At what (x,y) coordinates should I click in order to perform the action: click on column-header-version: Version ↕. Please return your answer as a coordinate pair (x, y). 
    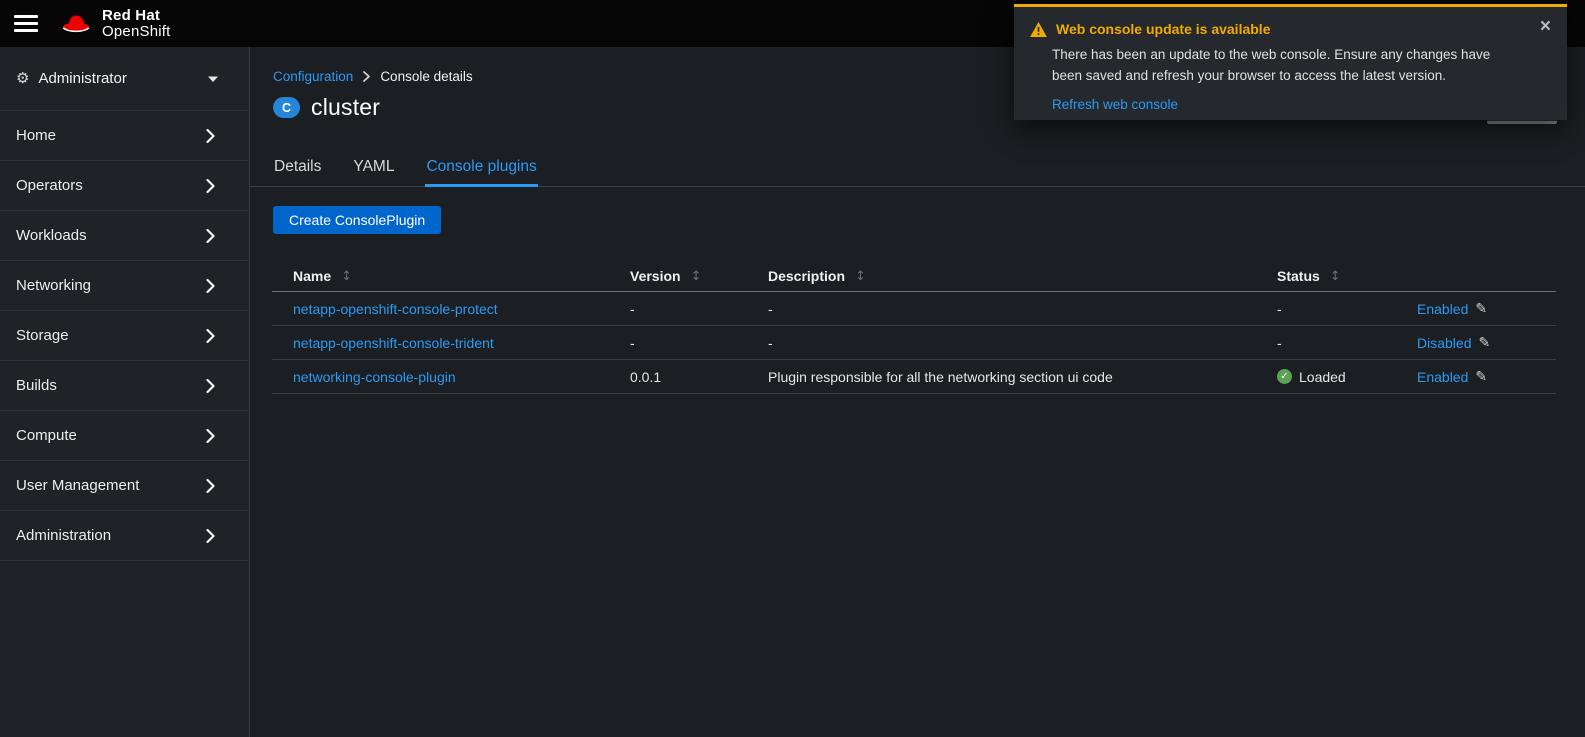
    Looking at the image, I should click on (699, 276).